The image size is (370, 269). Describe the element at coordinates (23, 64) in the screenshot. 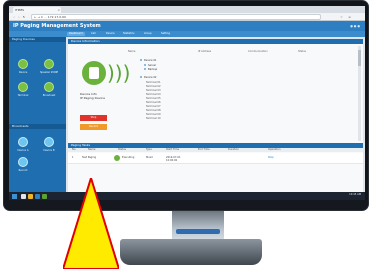

I see `device-icon` at that location.